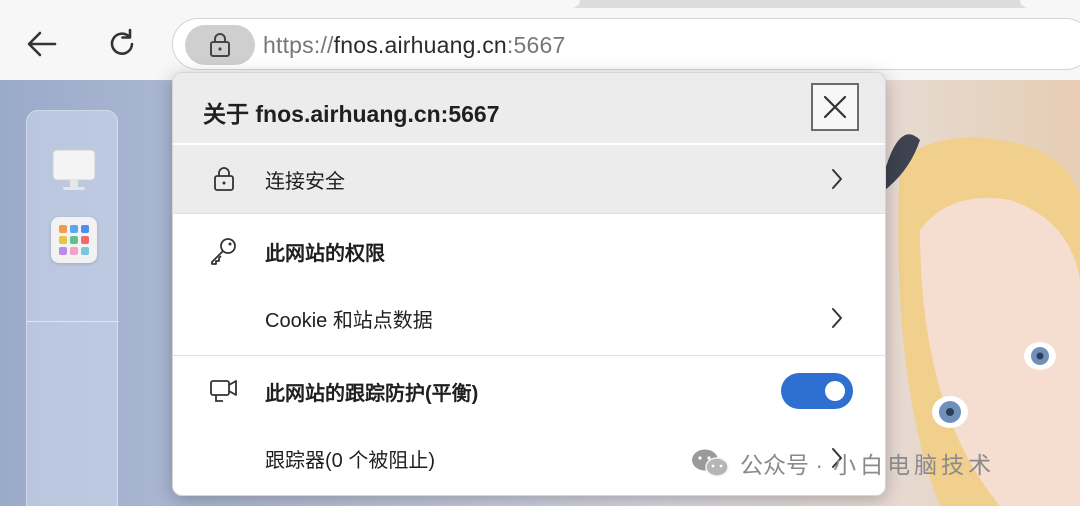 The width and height of the screenshot is (1080, 506). What do you see at coordinates (1050, 4) in the screenshot?
I see `other-tab` at bounding box center [1050, 4].